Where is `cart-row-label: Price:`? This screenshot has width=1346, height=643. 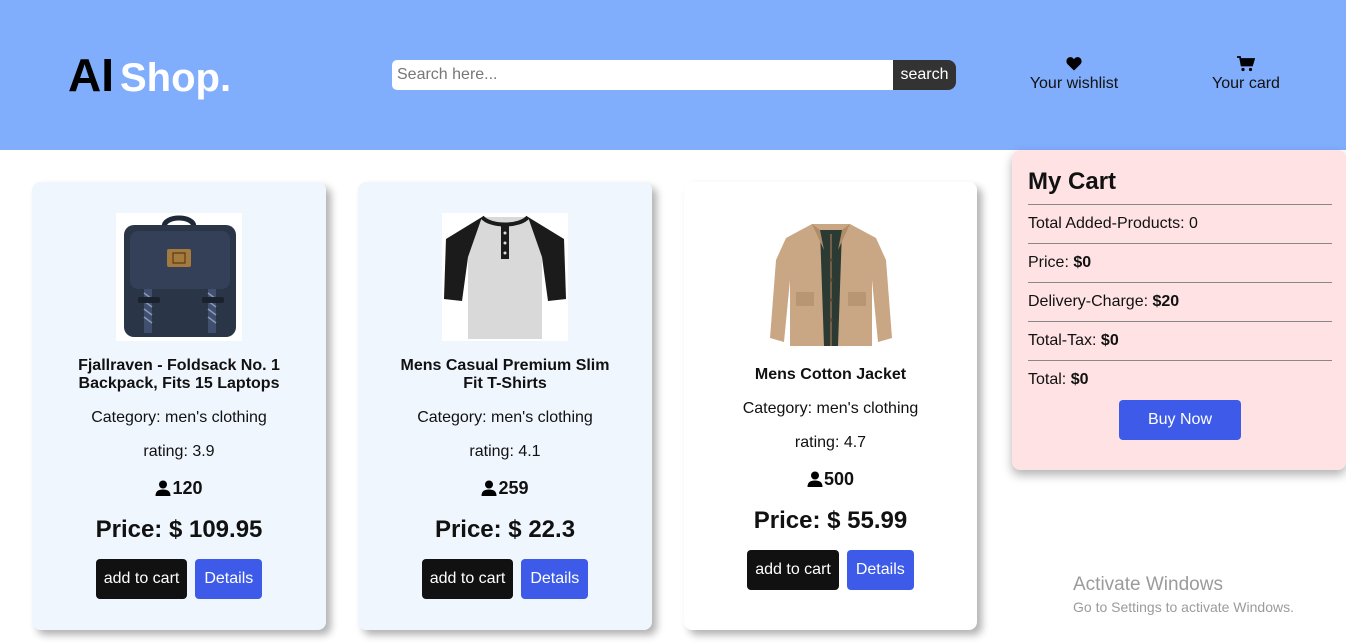
cart-row-label: Price: is located at coordinates (1051, 262).